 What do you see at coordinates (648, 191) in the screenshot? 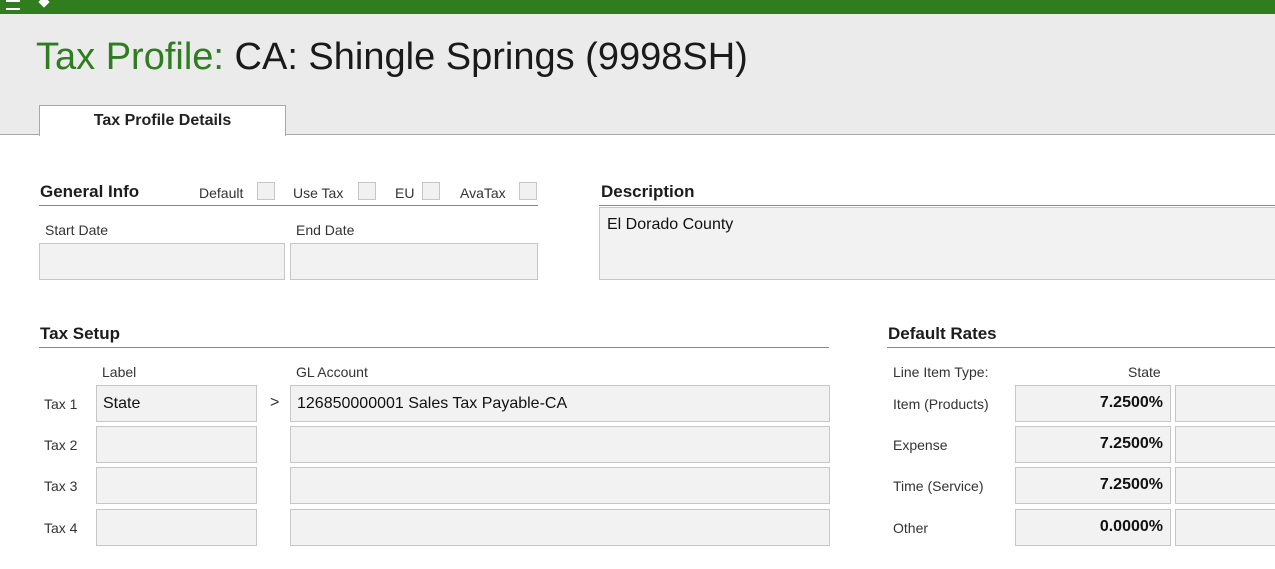
I see `description-title: Description` at bounding box center [648, 191].